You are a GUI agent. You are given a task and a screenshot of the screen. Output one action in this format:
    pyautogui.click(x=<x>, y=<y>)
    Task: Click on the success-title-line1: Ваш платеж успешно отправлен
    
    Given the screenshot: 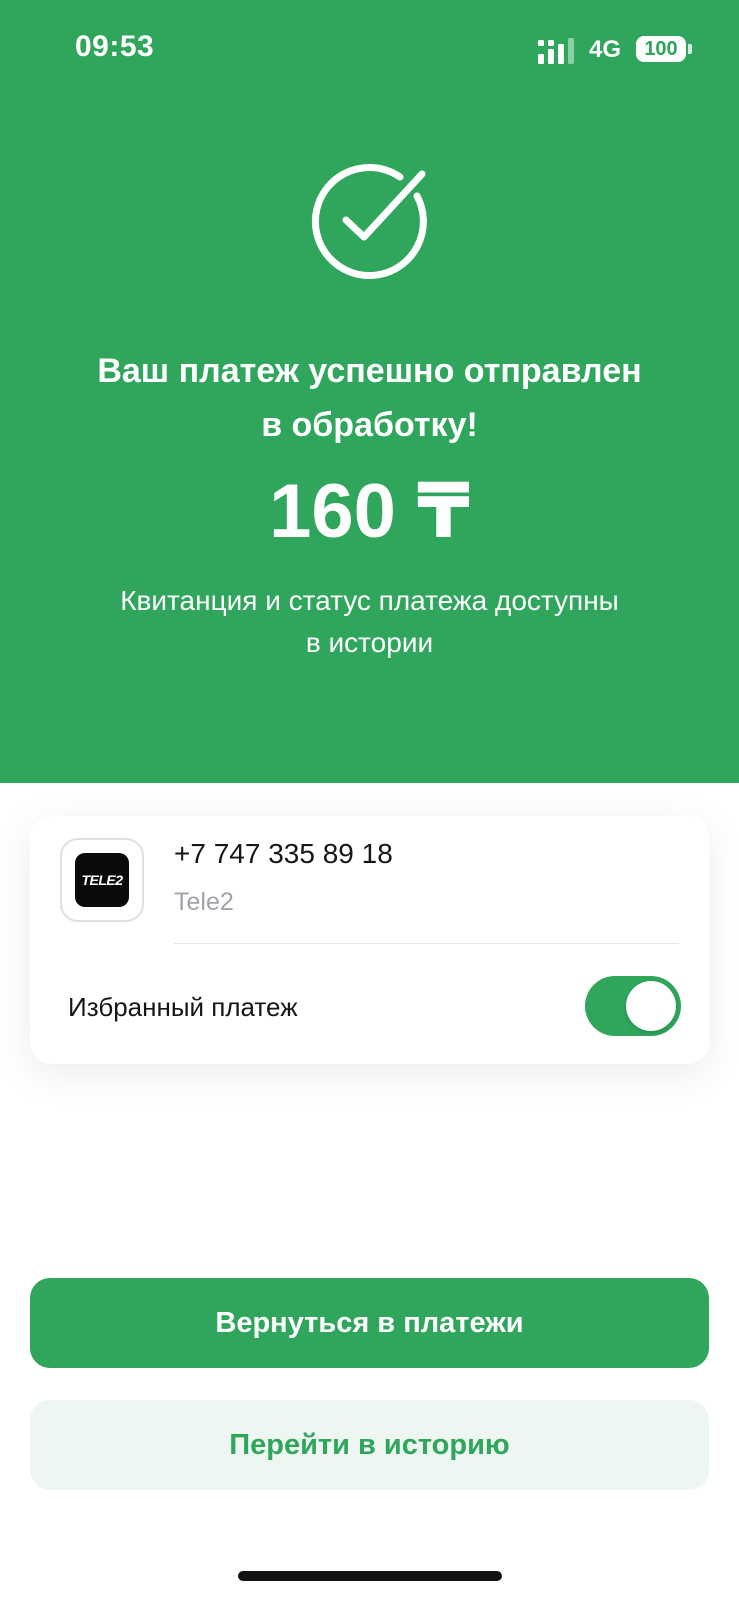 What is the action you would take?
    pyautogui.click(x=369, y=371)
    